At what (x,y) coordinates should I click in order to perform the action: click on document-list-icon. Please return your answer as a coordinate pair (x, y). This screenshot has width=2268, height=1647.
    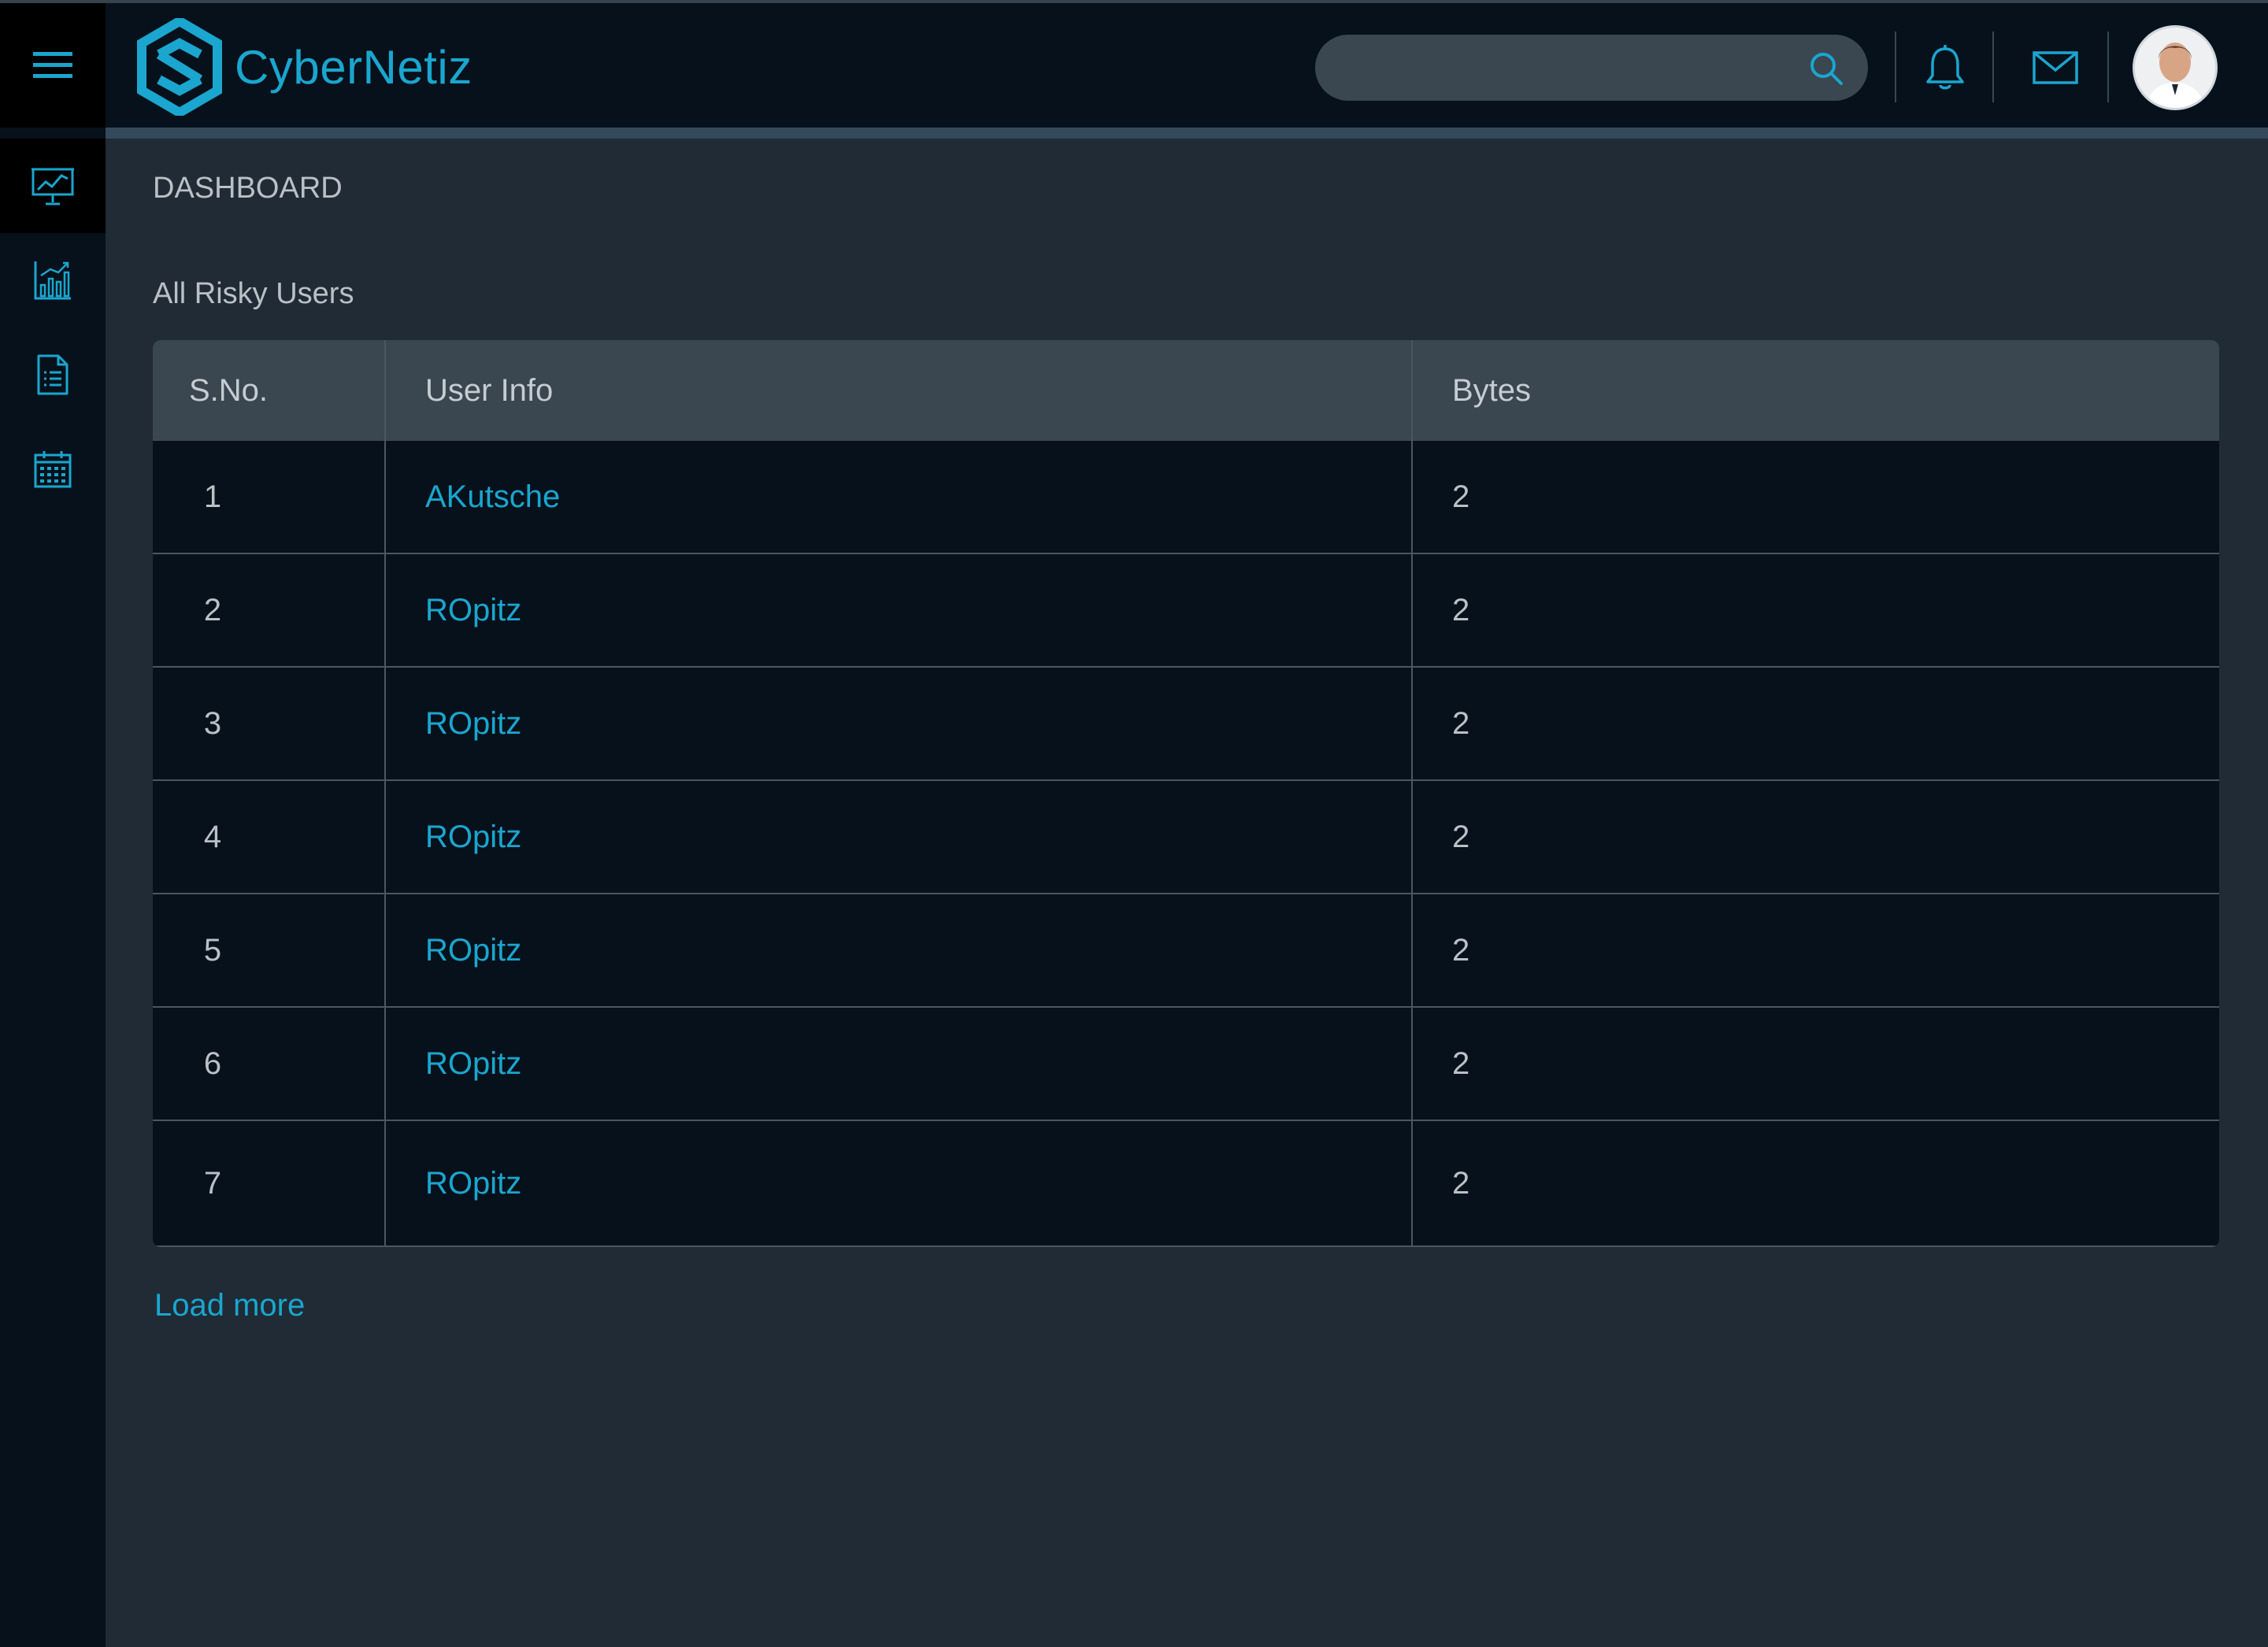
    Looking at the image, I should click on (53, 374).